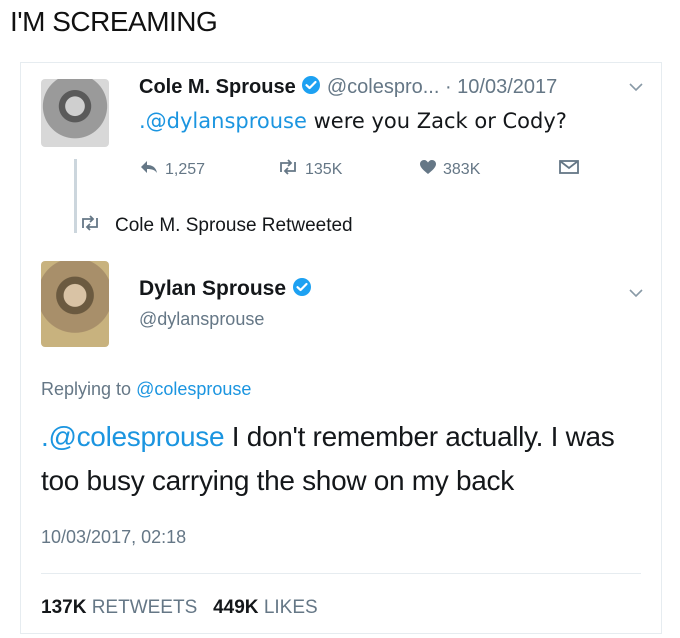 The image size is (680, 638). Describe the element at coordinates (89, 389) in the screenshot. I see `replying-to-prefix: Replying to` at that location.